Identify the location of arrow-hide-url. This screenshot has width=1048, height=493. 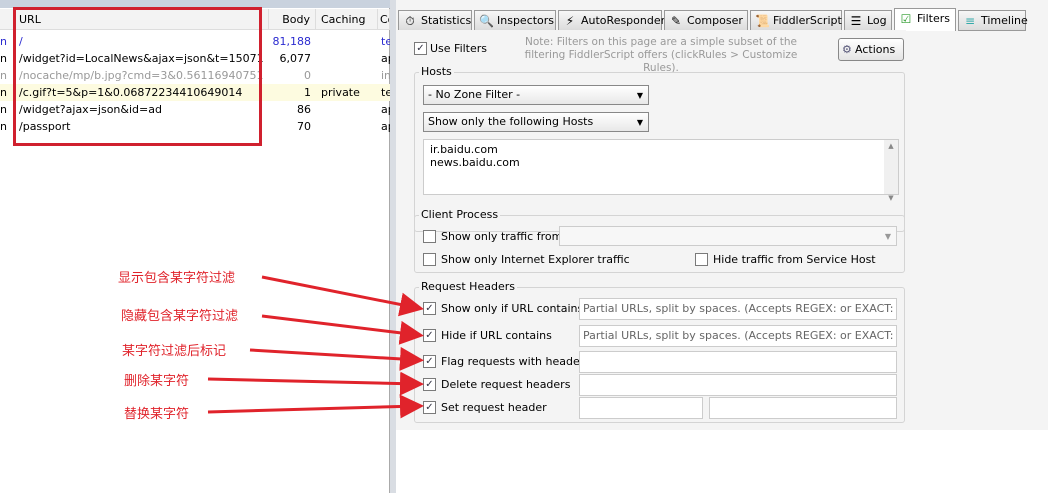
(342, 329).